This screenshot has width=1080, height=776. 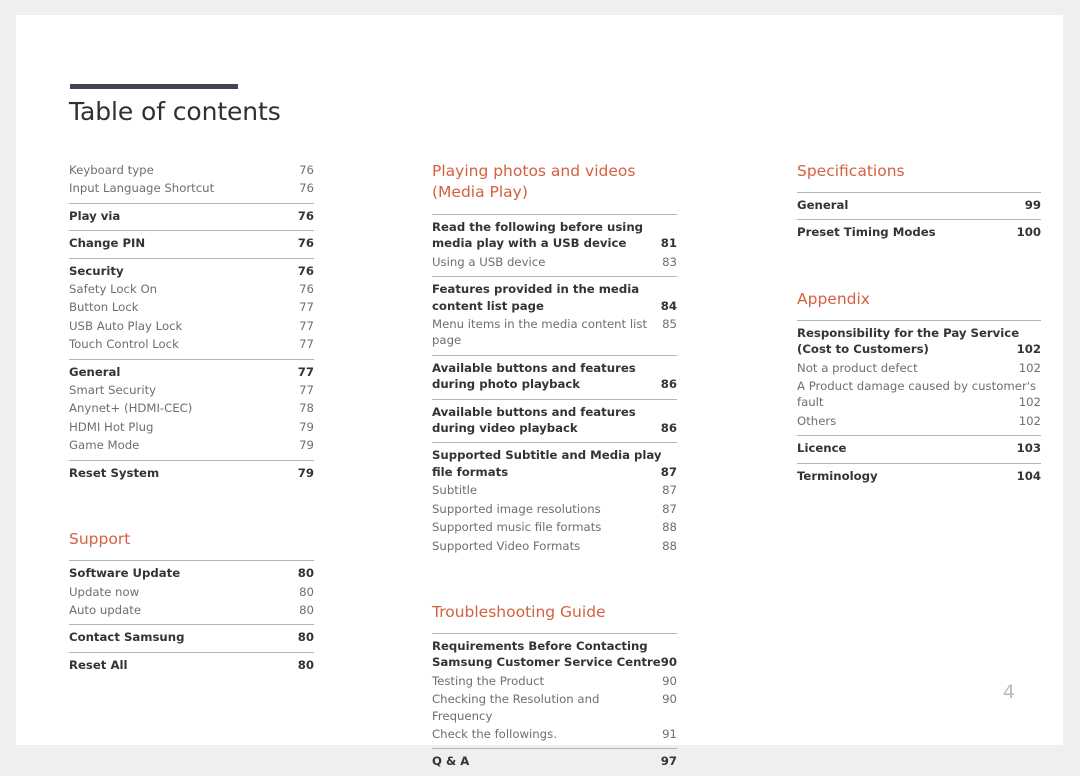 I want to click on toc-entry: Game Mode 79, so click(x=191, y=445).